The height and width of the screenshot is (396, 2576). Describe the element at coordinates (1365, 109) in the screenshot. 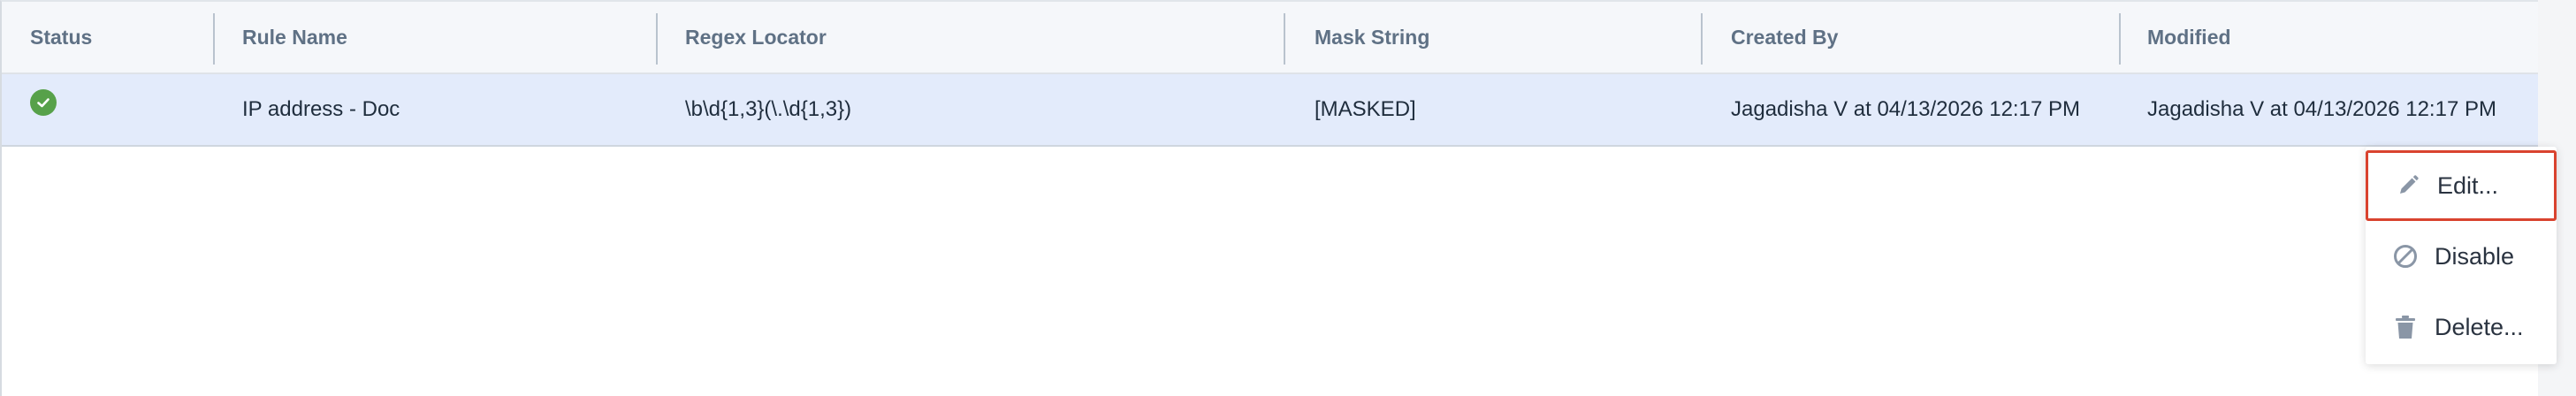

I see `cell-mask-string: [MASKED]` at that location.